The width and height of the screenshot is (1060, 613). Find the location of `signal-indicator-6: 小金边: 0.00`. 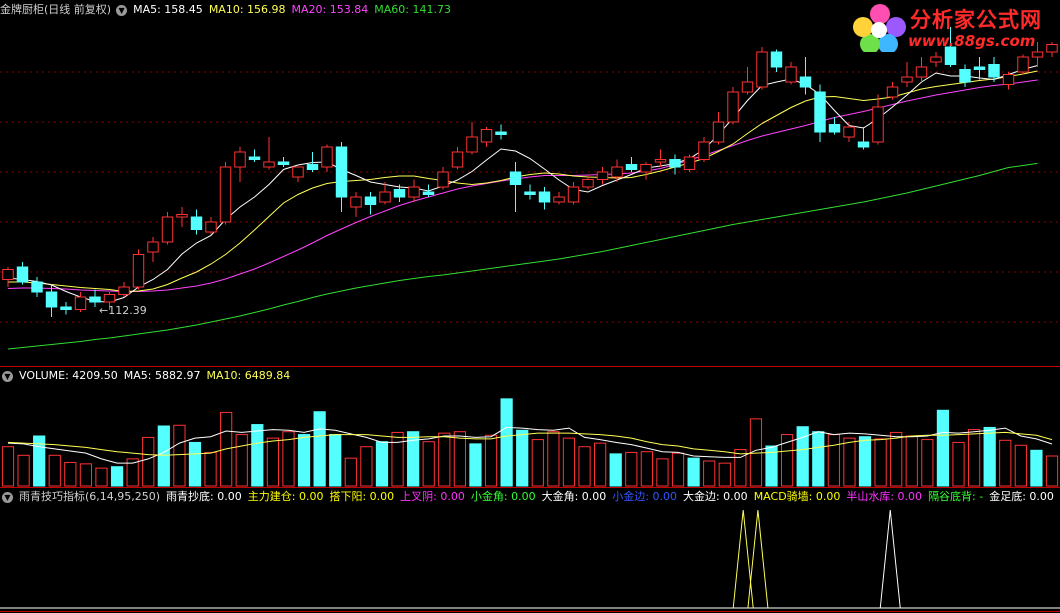

signal-indicator-6: 小金边: 0.00 is located at coordinates (644, 496).